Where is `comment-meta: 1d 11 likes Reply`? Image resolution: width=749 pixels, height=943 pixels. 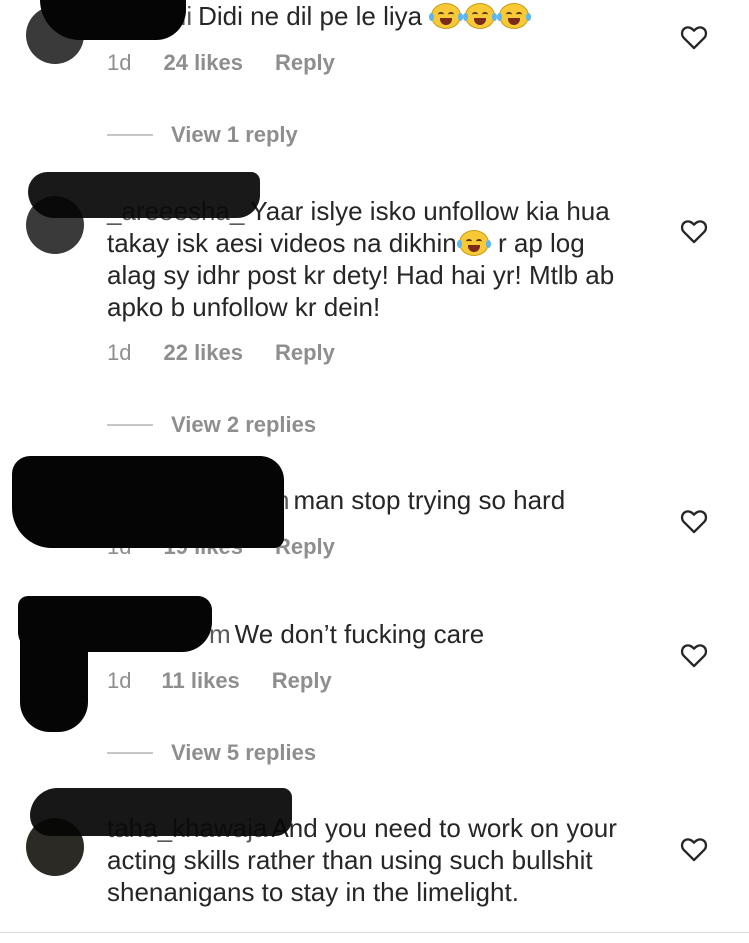
comment-meta: 1d 11 likes Reply is located at coordinates (219, 681).